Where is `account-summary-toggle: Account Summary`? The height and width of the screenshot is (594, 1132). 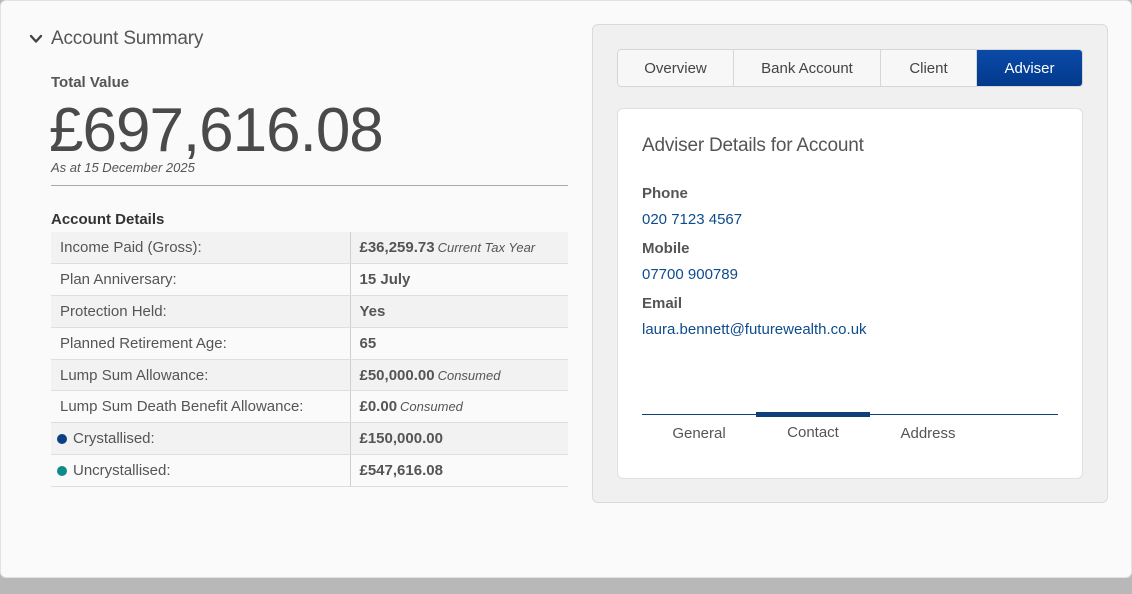 account-summary-toggle: Account Summary is located at coordinates (116, 39).